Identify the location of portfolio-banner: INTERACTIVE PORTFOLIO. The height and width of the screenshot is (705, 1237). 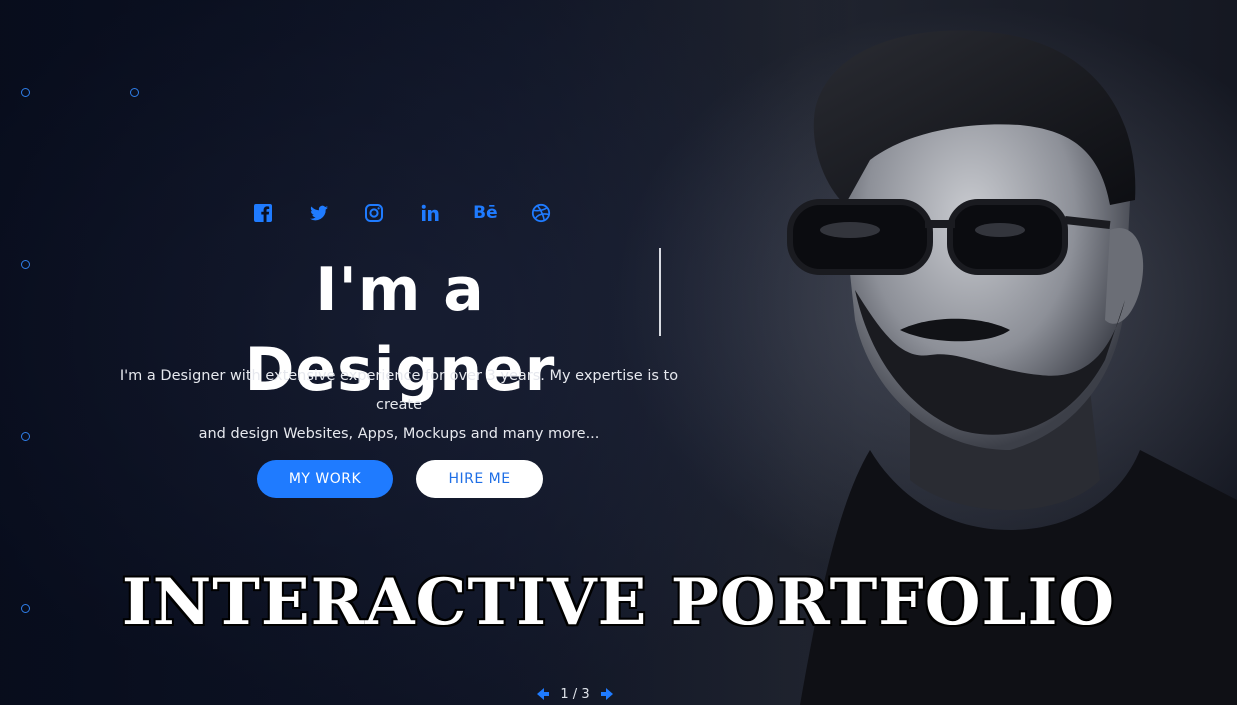
(618, 602).